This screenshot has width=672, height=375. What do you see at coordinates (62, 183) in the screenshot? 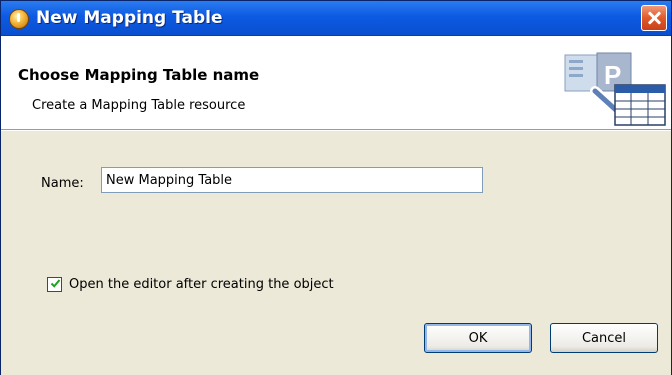
I see `name-label: Name:` at bounding box center [62, 183].